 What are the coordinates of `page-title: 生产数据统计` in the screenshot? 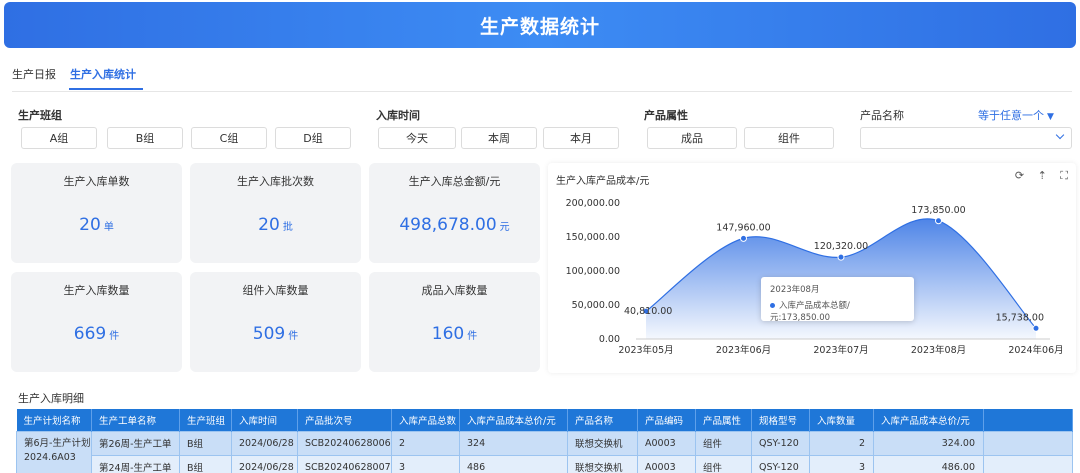 It's located at (539, 26).